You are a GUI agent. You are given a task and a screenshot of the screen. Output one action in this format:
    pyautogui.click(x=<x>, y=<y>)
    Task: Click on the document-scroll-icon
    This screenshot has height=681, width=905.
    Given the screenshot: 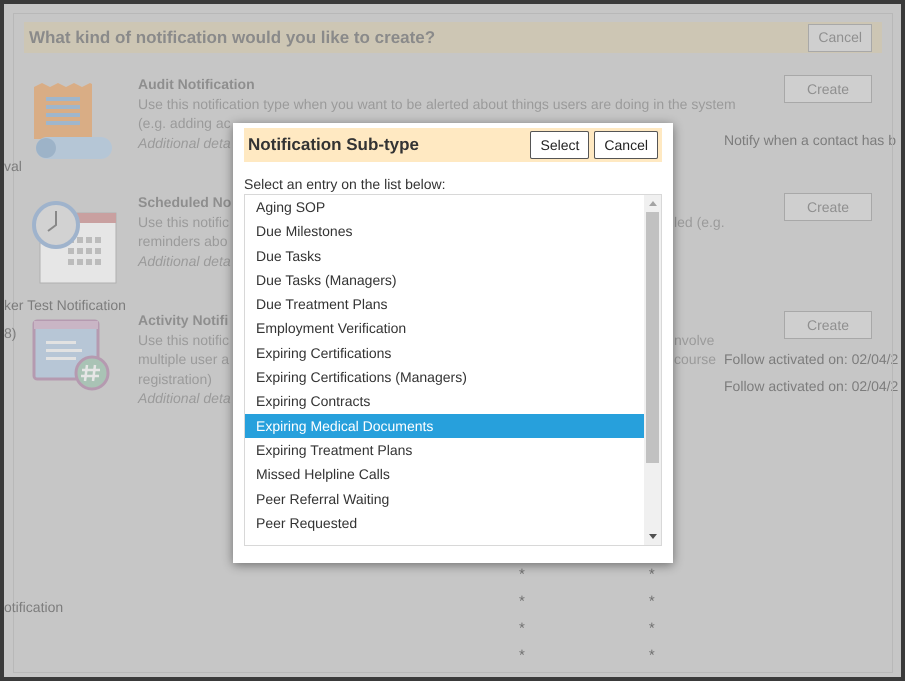 What is the action you would take?
    pyautogui.click(x=73, y=122)
    